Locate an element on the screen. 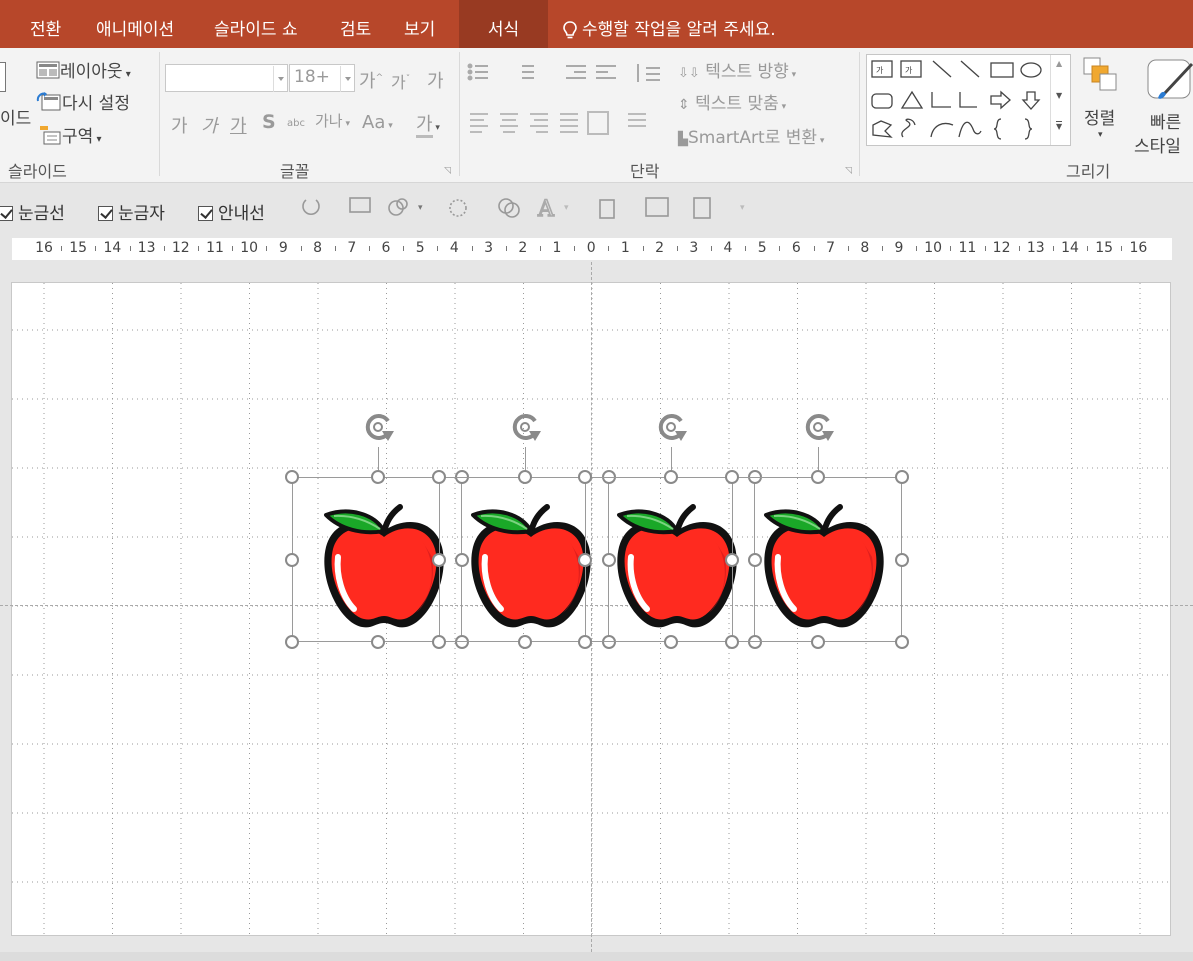 This screenshot has height=961, width=1193. tab-format: 서식 is located at coordinates (503, 24).